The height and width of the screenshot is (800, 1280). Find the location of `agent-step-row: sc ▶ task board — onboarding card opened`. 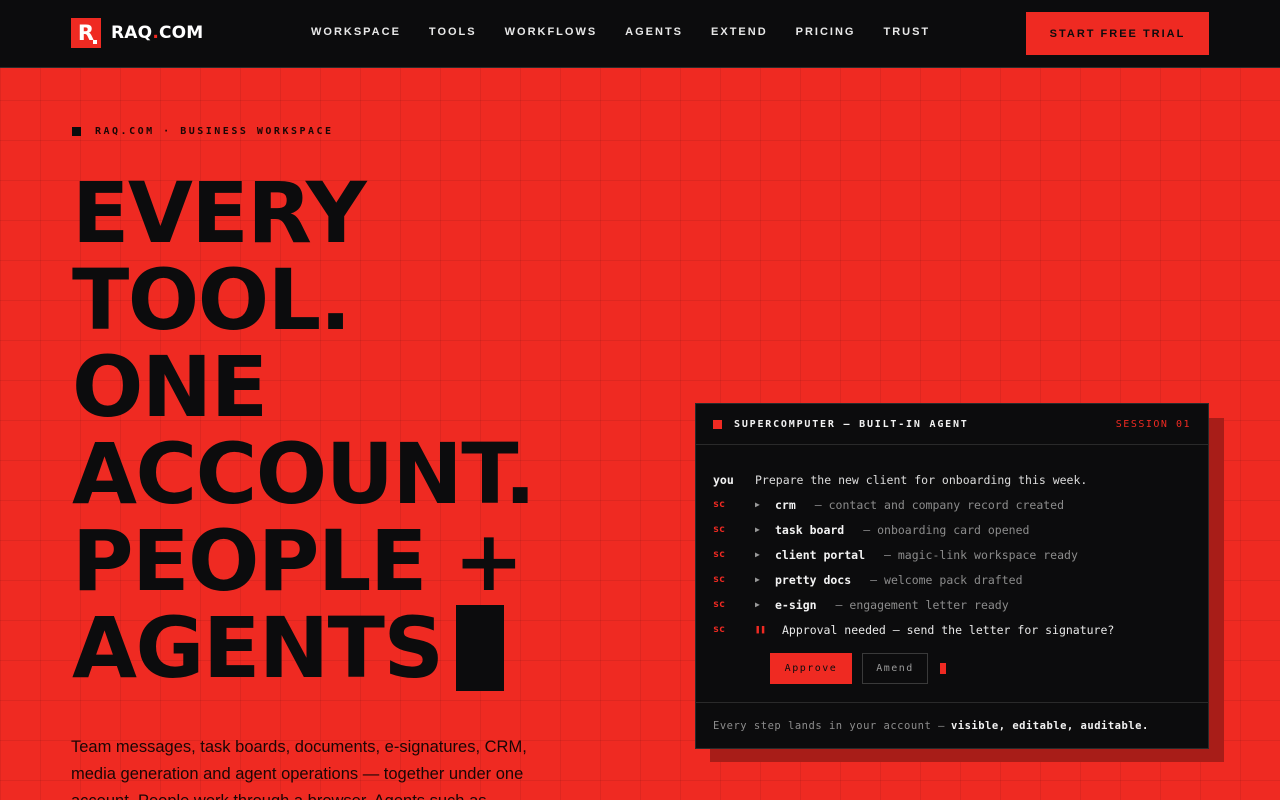

agent-step-row: sc ▶ task board — onboarding card opened is located at coordinates (960, 529).